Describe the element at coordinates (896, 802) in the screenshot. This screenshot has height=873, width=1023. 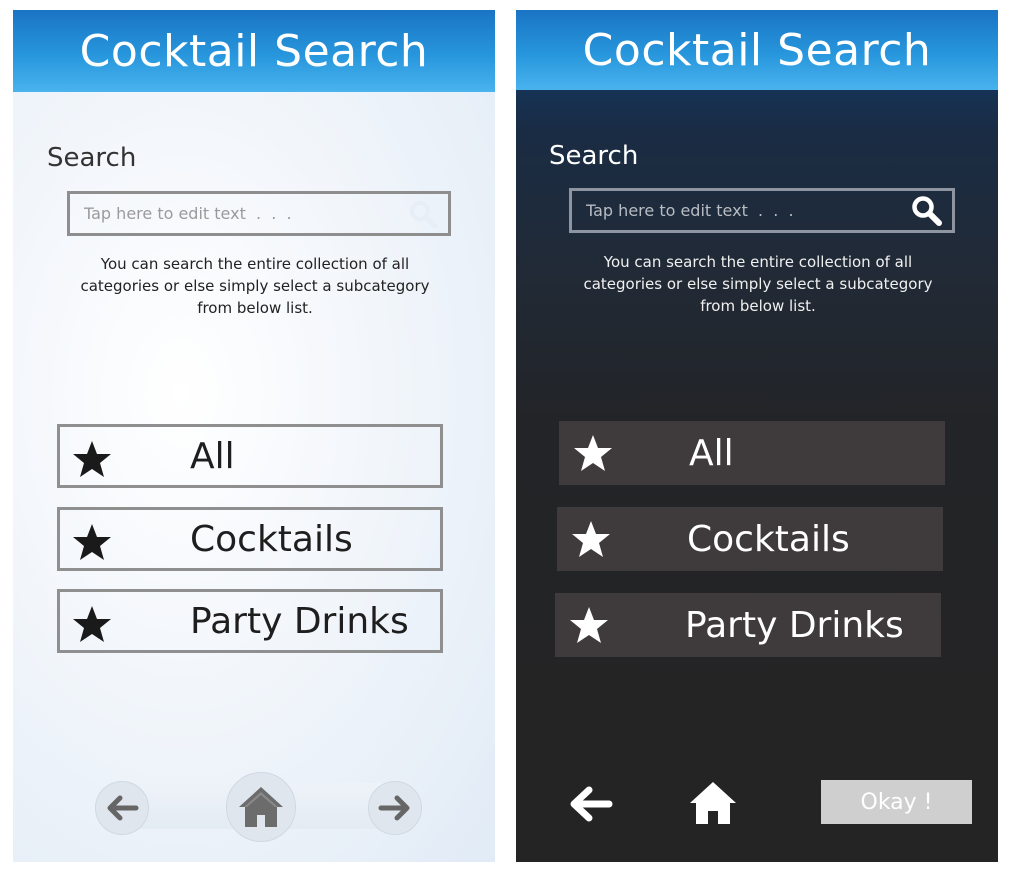
I see `okay-button: Okay !` at that location.